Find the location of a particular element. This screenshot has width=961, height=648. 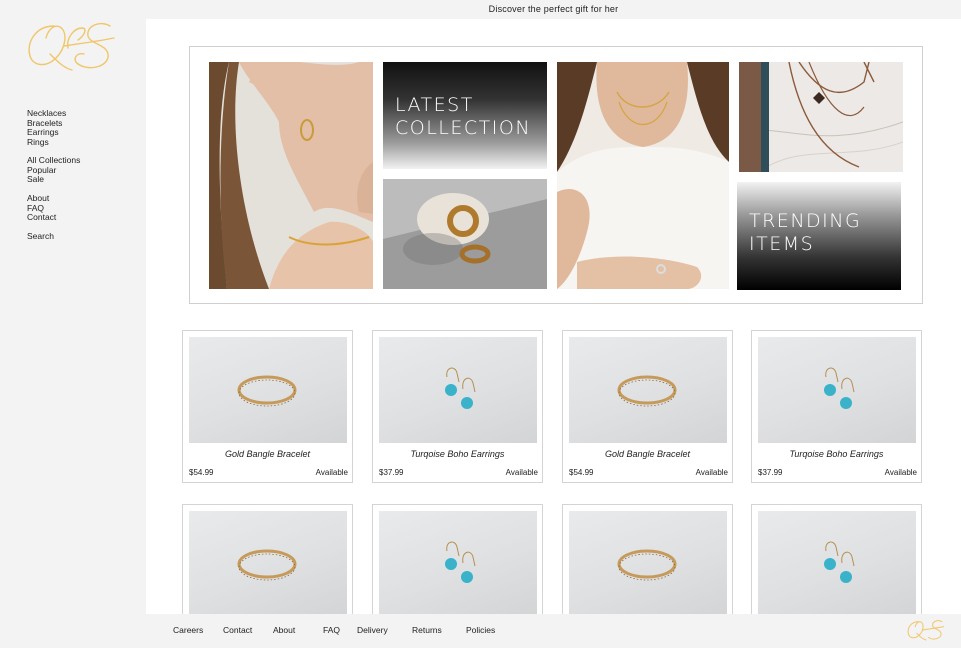

nav-contact: Contact is located at coordinates (41, 218).